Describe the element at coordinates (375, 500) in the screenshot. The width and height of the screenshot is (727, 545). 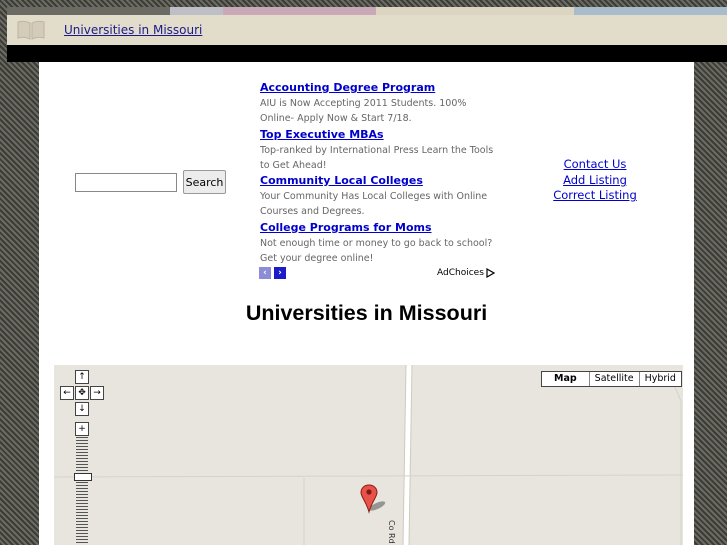
I see `map-pin-icon` at that location.